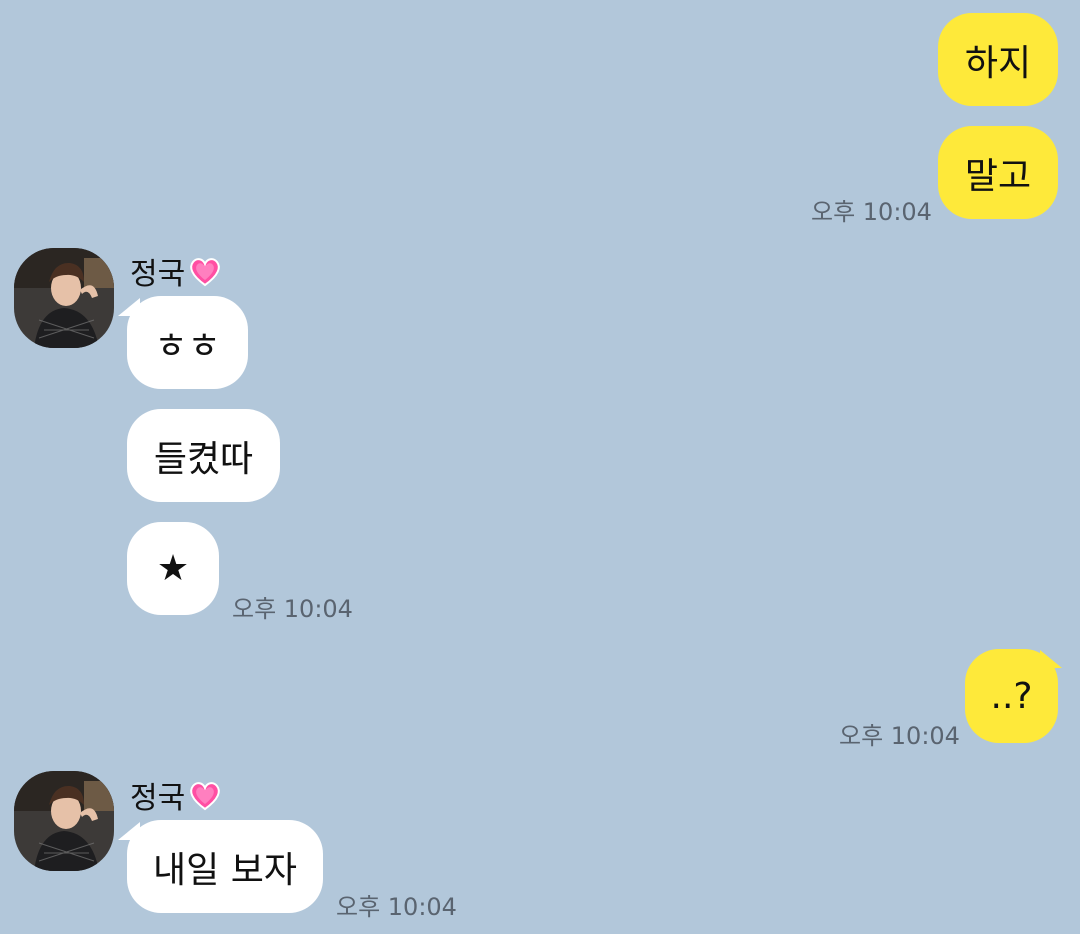 The image size is (1080, 934). I want to click on message-text: 하지, so click(998, 63).